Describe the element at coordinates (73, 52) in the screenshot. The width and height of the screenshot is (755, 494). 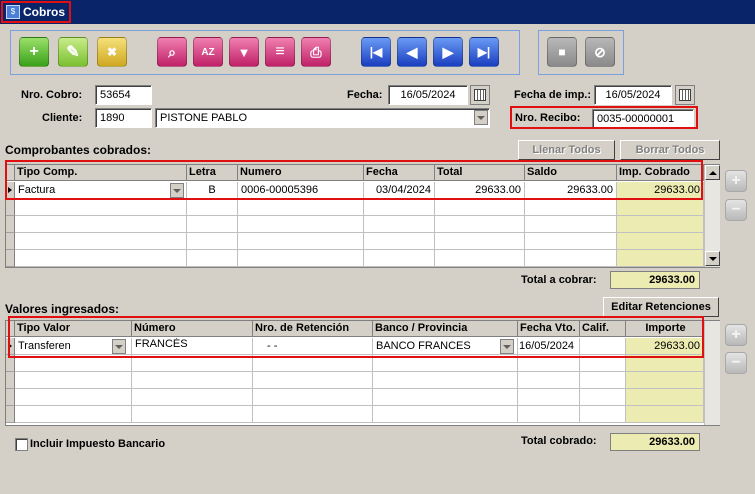
I see `edit-button: ✎` at that location.